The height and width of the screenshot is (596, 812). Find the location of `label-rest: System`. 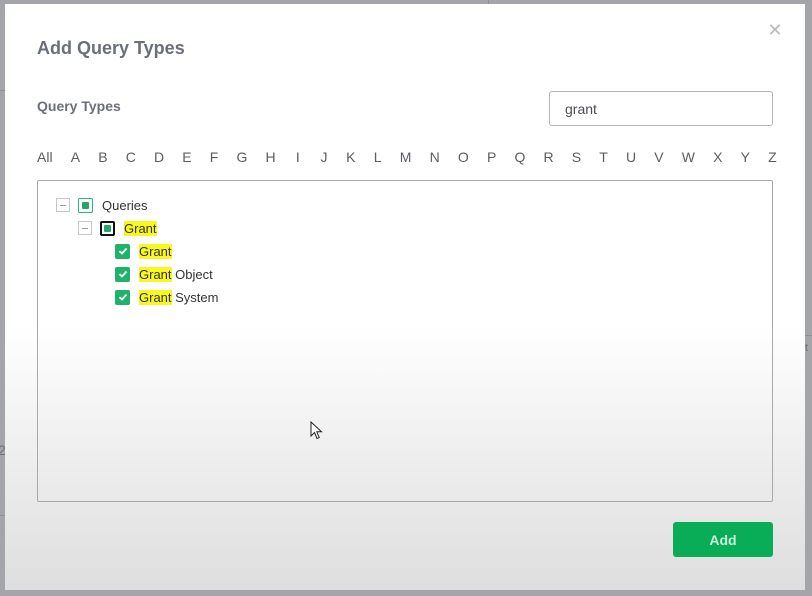

label-rest: System is located at coordinates (195, 297).